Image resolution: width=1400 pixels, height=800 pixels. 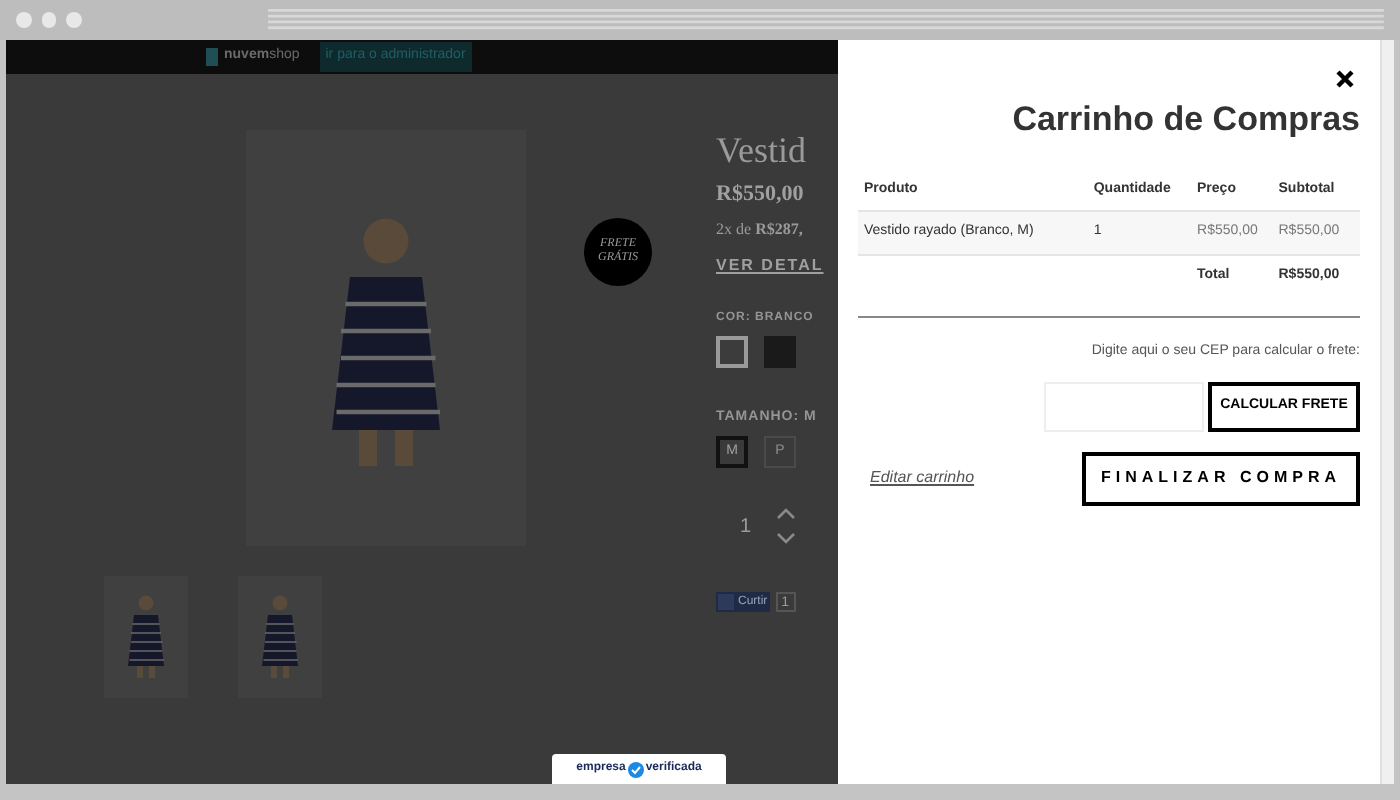 What do you see at coordinates (746, 527) in the screenshot?
I see `quantity-value: 1` at bounding box center [746, 527].